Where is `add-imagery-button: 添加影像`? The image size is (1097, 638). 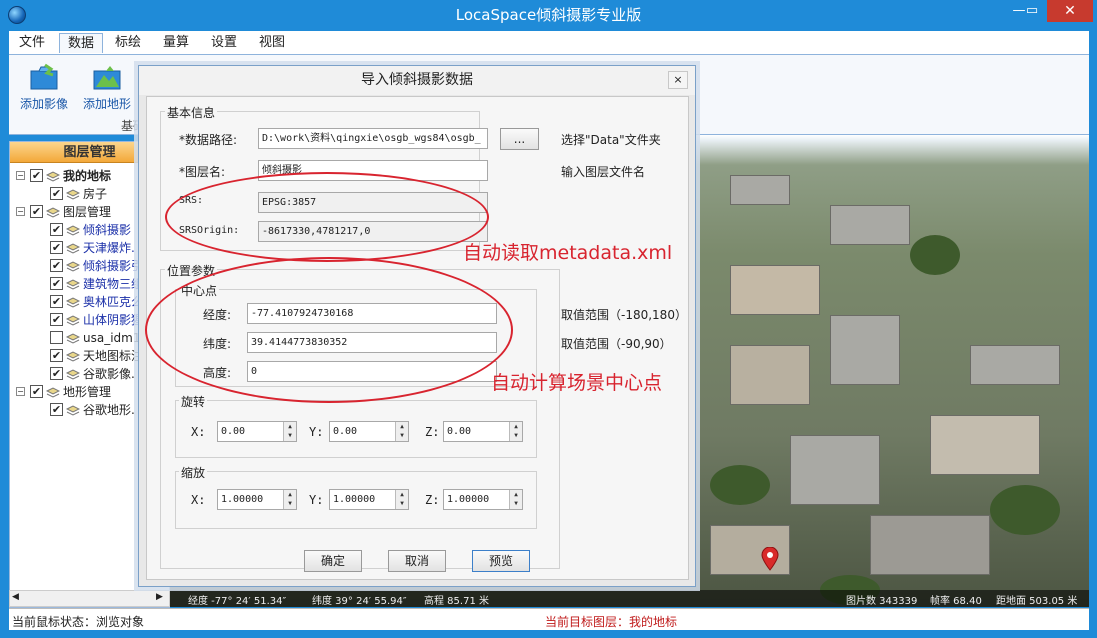 add-imagery-button: 添加影像 is located at coordinates (44, 88).